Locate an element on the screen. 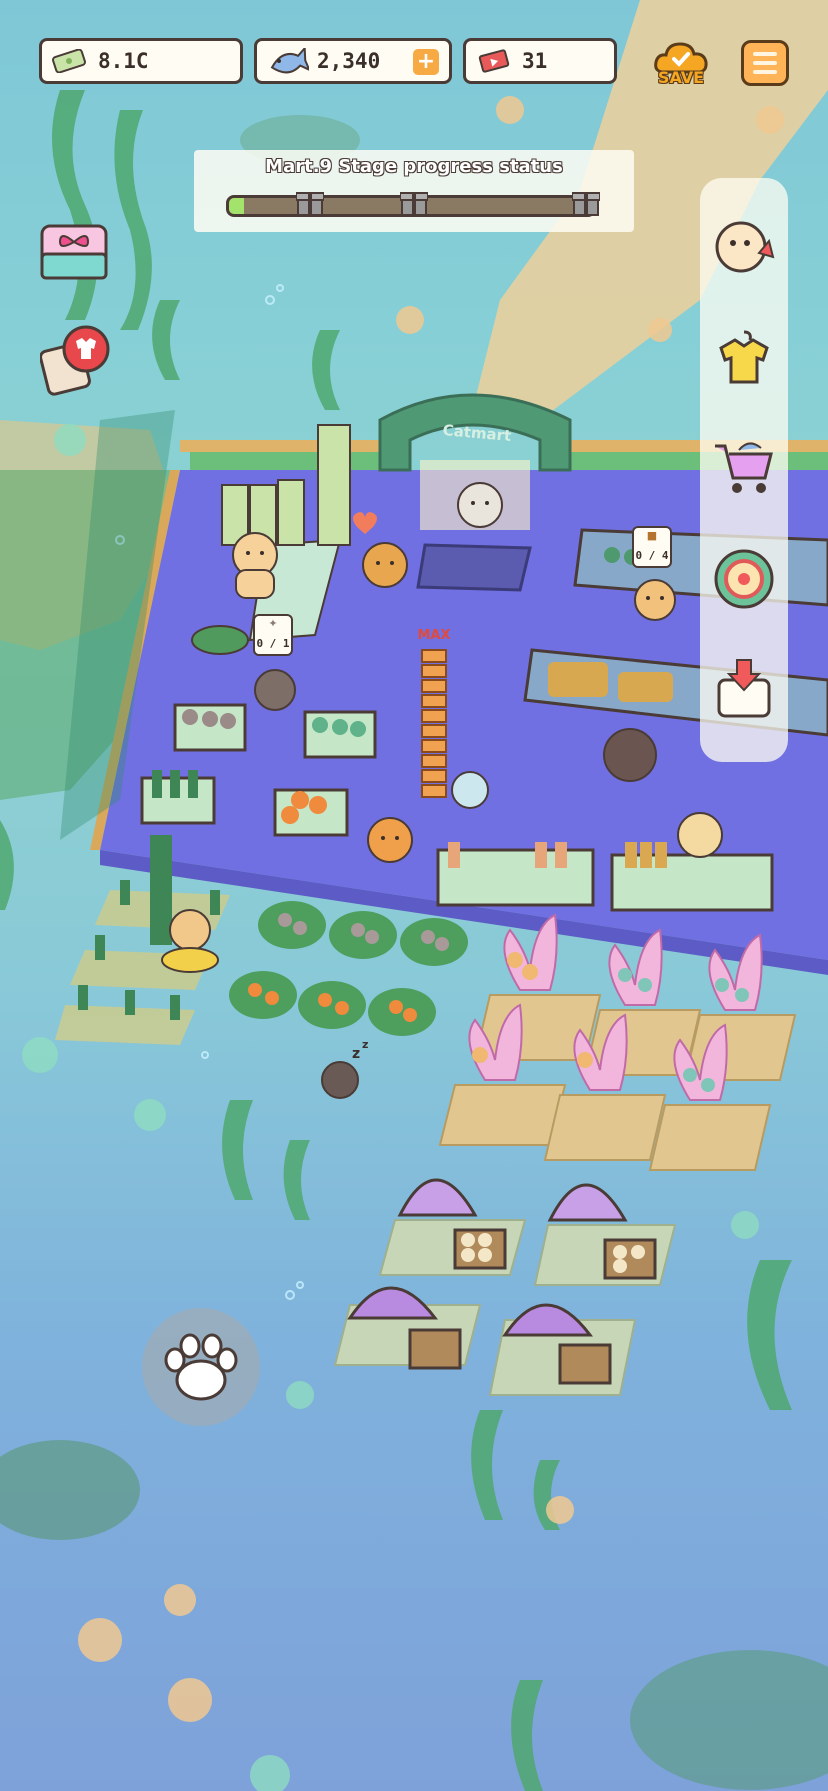 The width and height of the screenshot is (828, 1791). ticket-counter: 31 is located at coordinates (540, 61).